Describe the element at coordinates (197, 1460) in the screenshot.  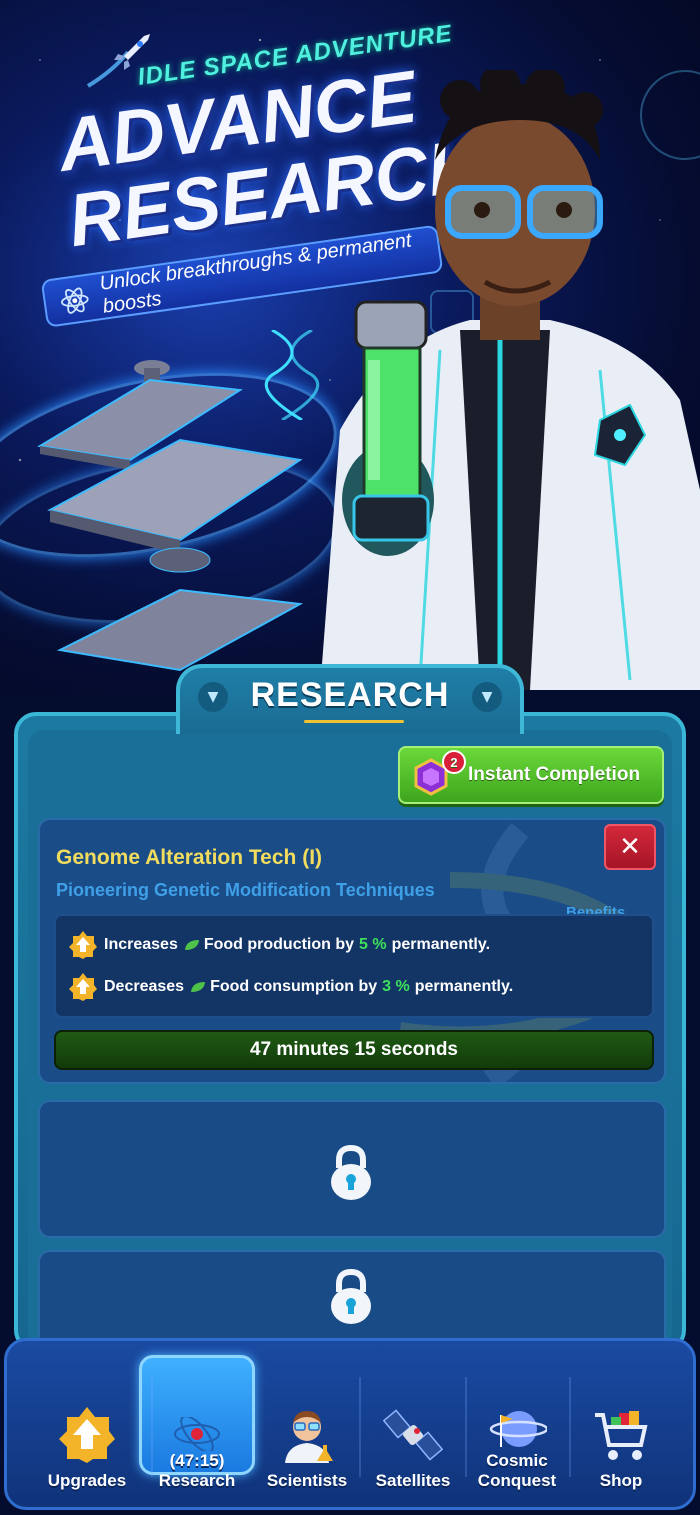
I see `nav-research-timer: (47:15)` at that location.